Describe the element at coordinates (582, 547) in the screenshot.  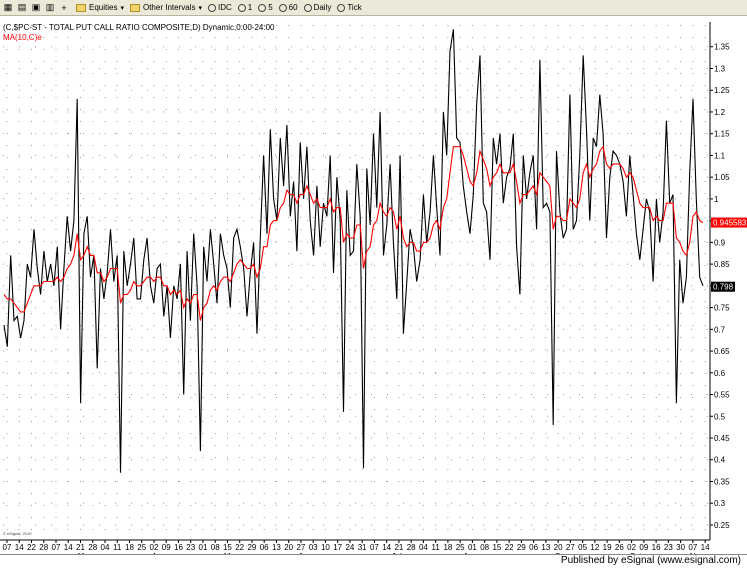
I see `x-tick-label: 05` at that location.